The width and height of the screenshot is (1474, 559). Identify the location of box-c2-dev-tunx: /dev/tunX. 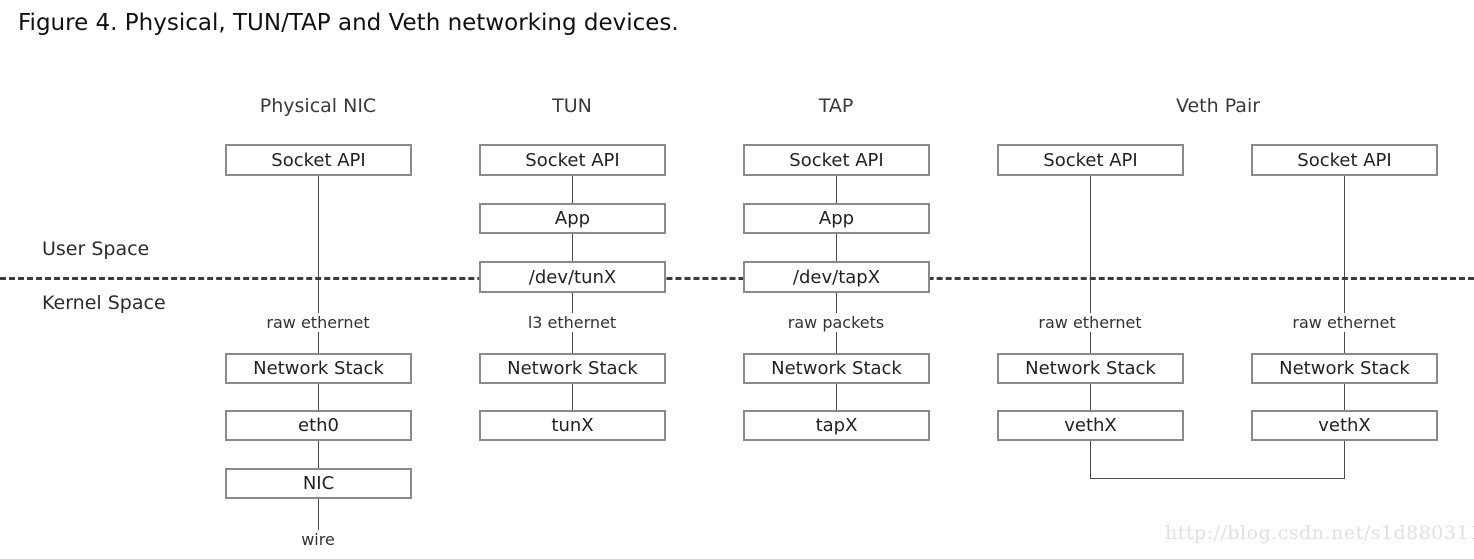
(572, 277).